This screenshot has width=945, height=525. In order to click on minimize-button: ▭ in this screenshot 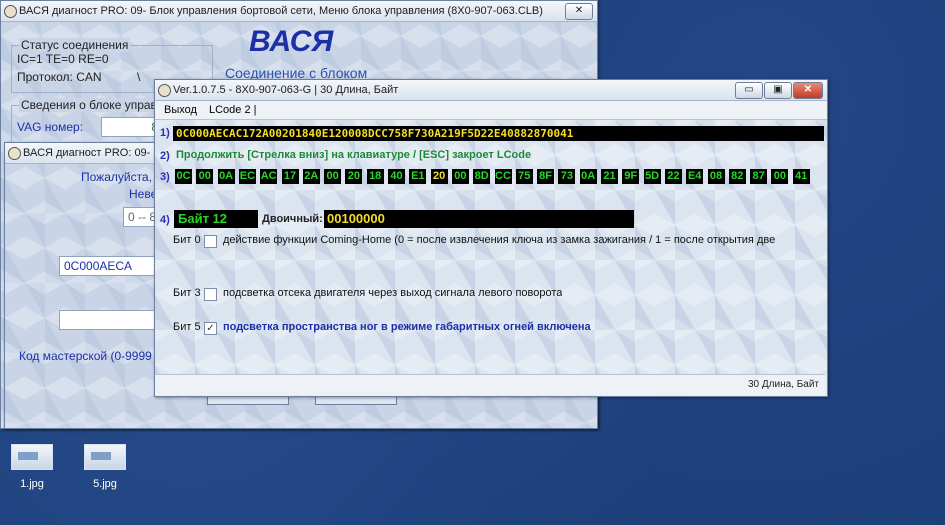, I will do `click(749, 90)`.